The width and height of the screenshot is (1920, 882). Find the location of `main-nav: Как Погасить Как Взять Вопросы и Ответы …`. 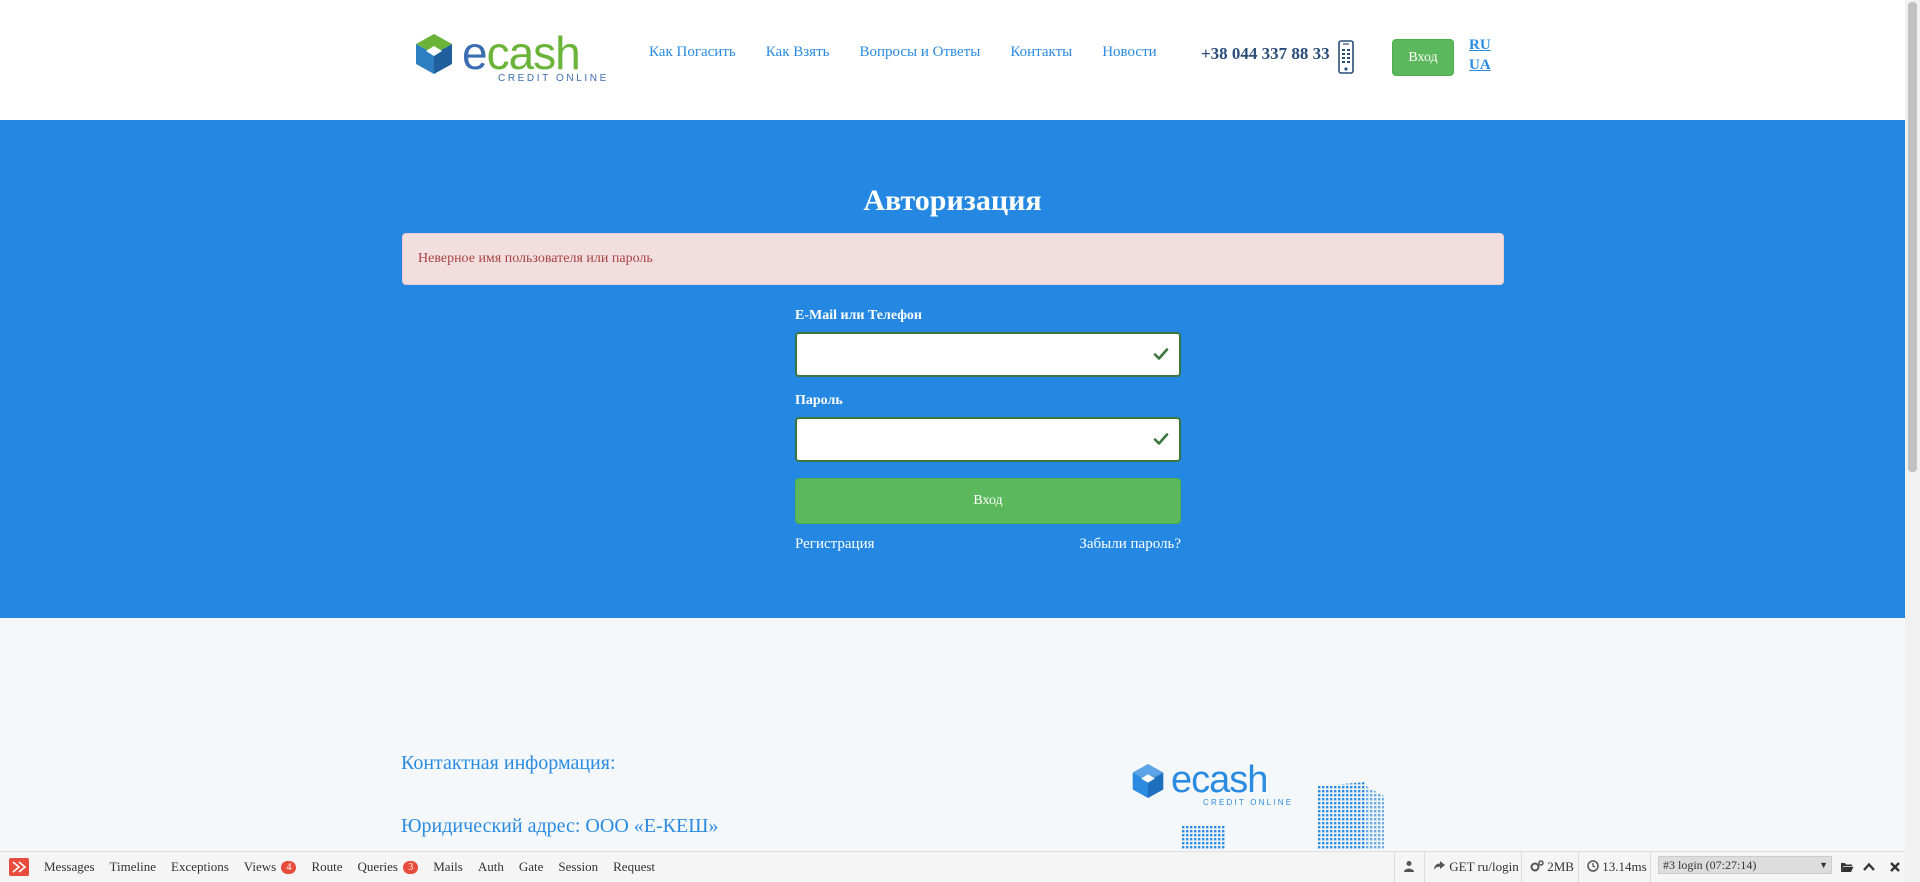

main-nav: Как Погасить Как Взять Вопросы и Ответы … is located at coordinates (903, 52).